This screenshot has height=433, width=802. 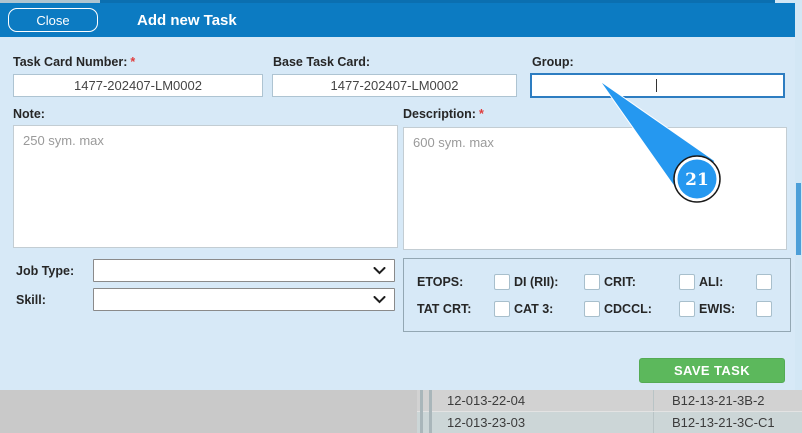 What do you see at coordinates (592, 308) in the screenshot?
I see `cat-3-checkbox` at bounding box center [592, 308].